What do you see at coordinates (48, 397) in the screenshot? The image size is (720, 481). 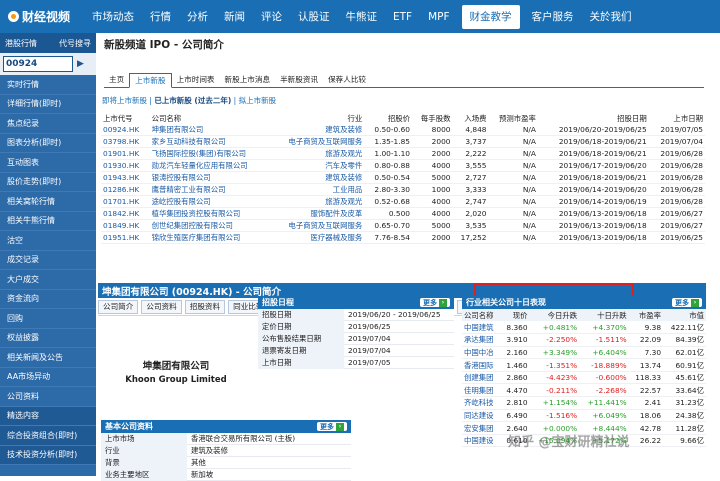 I see `sidebar-item: 公司资料` at bounding box center [48, 397].